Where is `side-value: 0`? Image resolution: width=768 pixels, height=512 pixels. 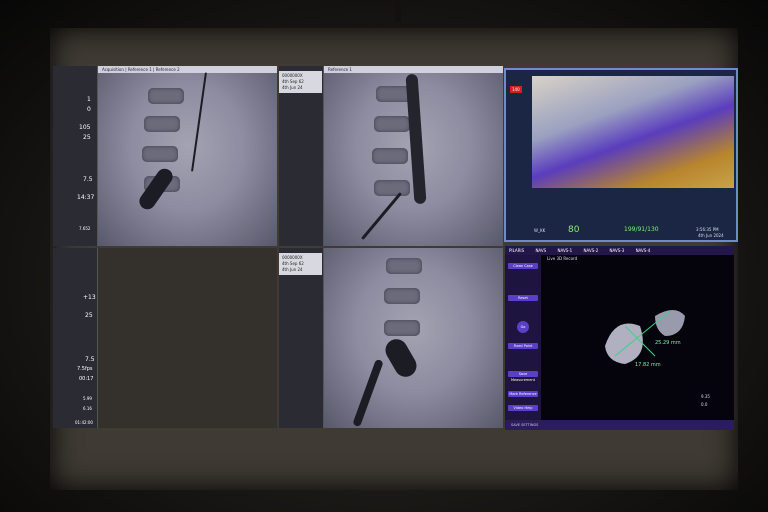
side-value: 0 is located at coordinates (89, 109).